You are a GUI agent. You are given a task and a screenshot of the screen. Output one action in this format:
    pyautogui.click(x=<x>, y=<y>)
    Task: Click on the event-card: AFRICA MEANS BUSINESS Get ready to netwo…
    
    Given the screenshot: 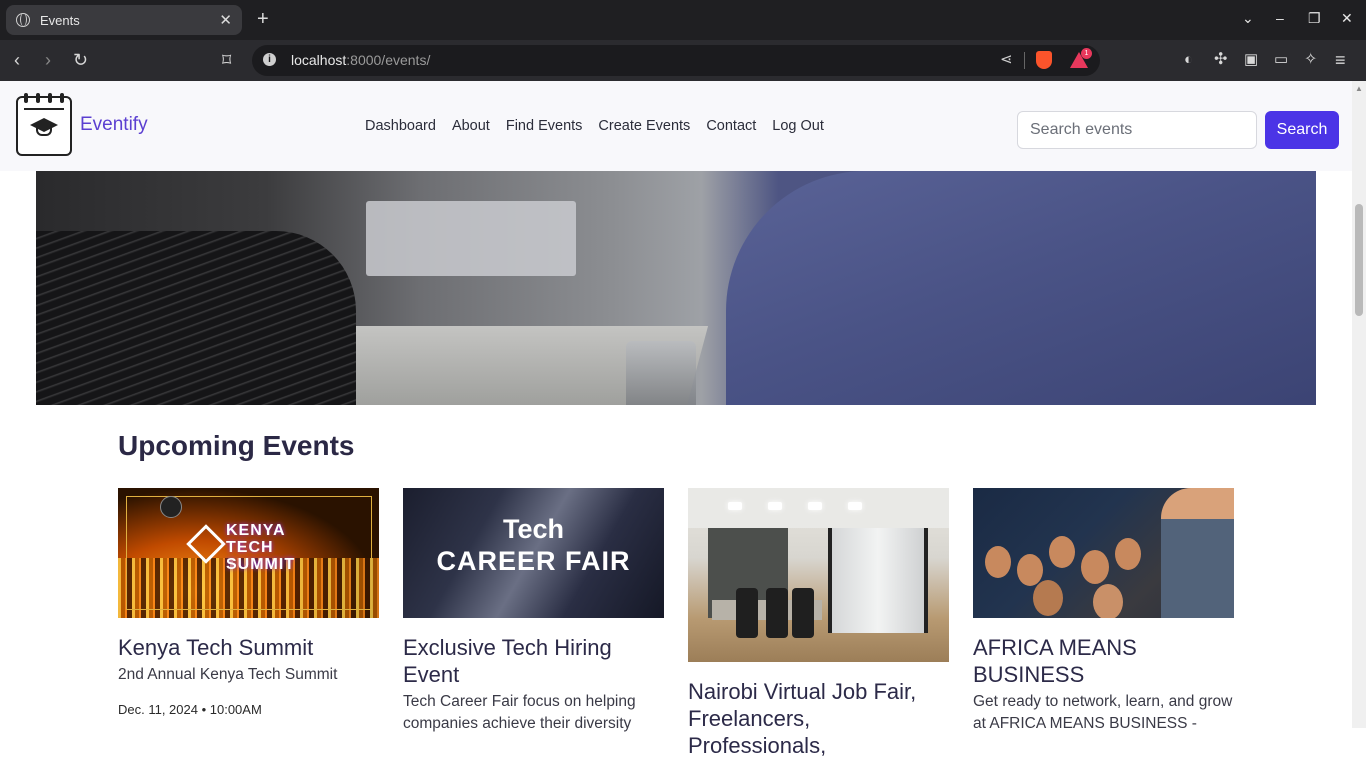 What is the action you would take?
    pyautogui.click(x=1103, y=611)
    